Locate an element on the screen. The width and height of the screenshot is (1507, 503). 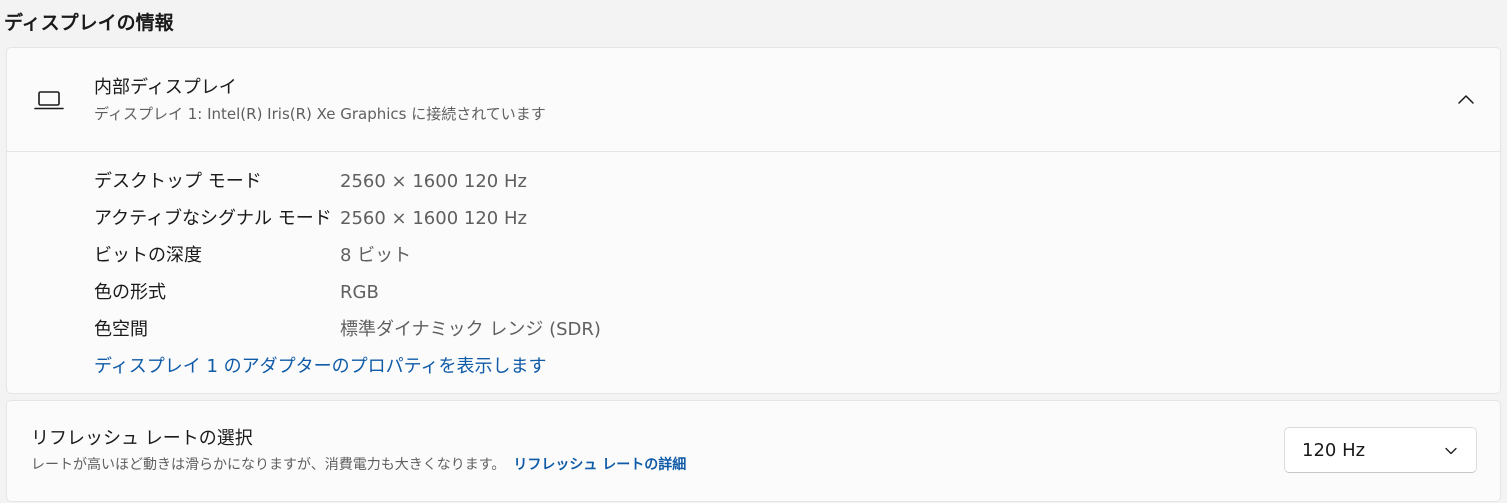
detail-value: RGB is located at coordinates (359, 292).